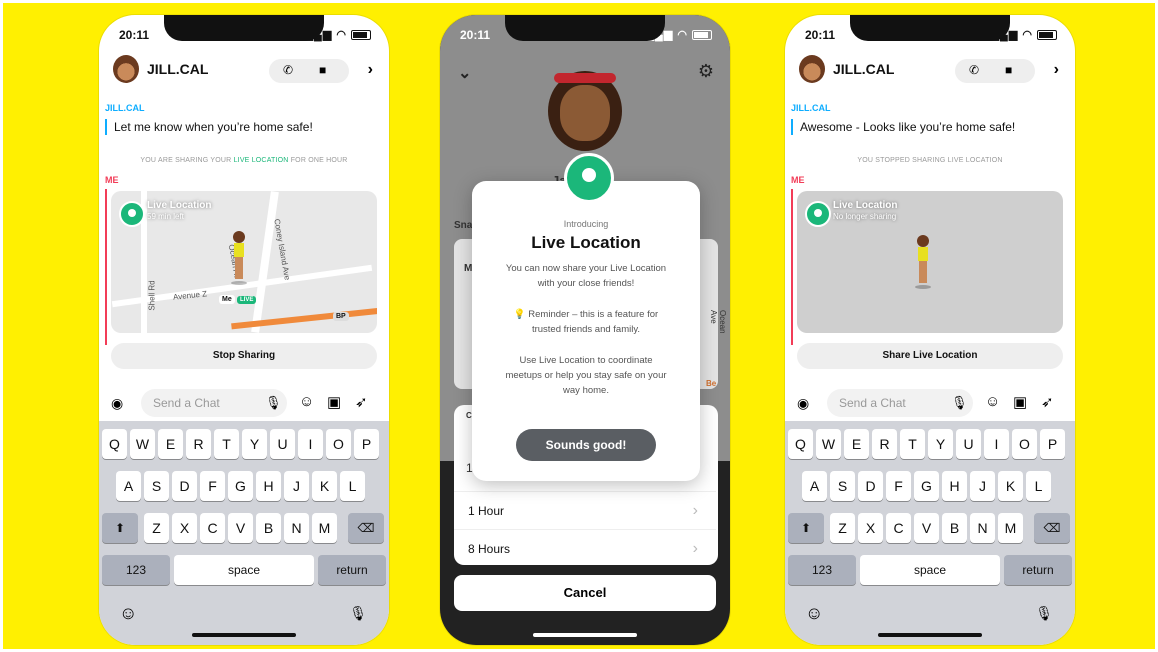 This screenshot has width=1158, height=652. I want to click on message-text: Let me know when you’re home safe!, so click(242, 127).